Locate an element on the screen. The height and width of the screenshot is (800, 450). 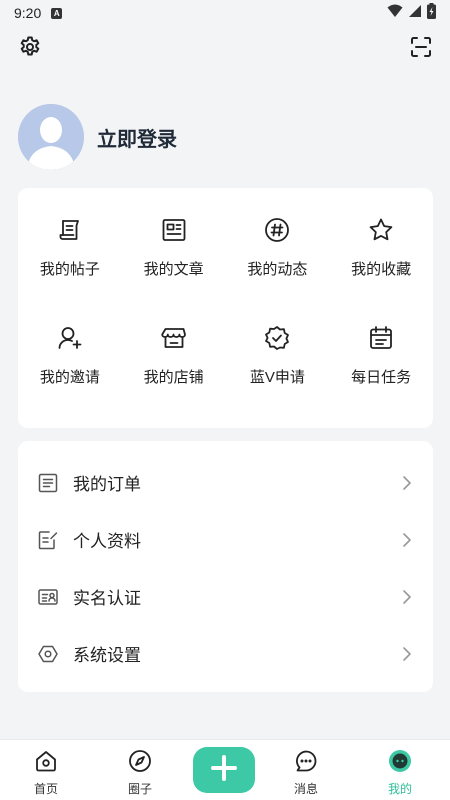
grid-item-favorites: 我的收藏 is located at coordinates (381, 270).